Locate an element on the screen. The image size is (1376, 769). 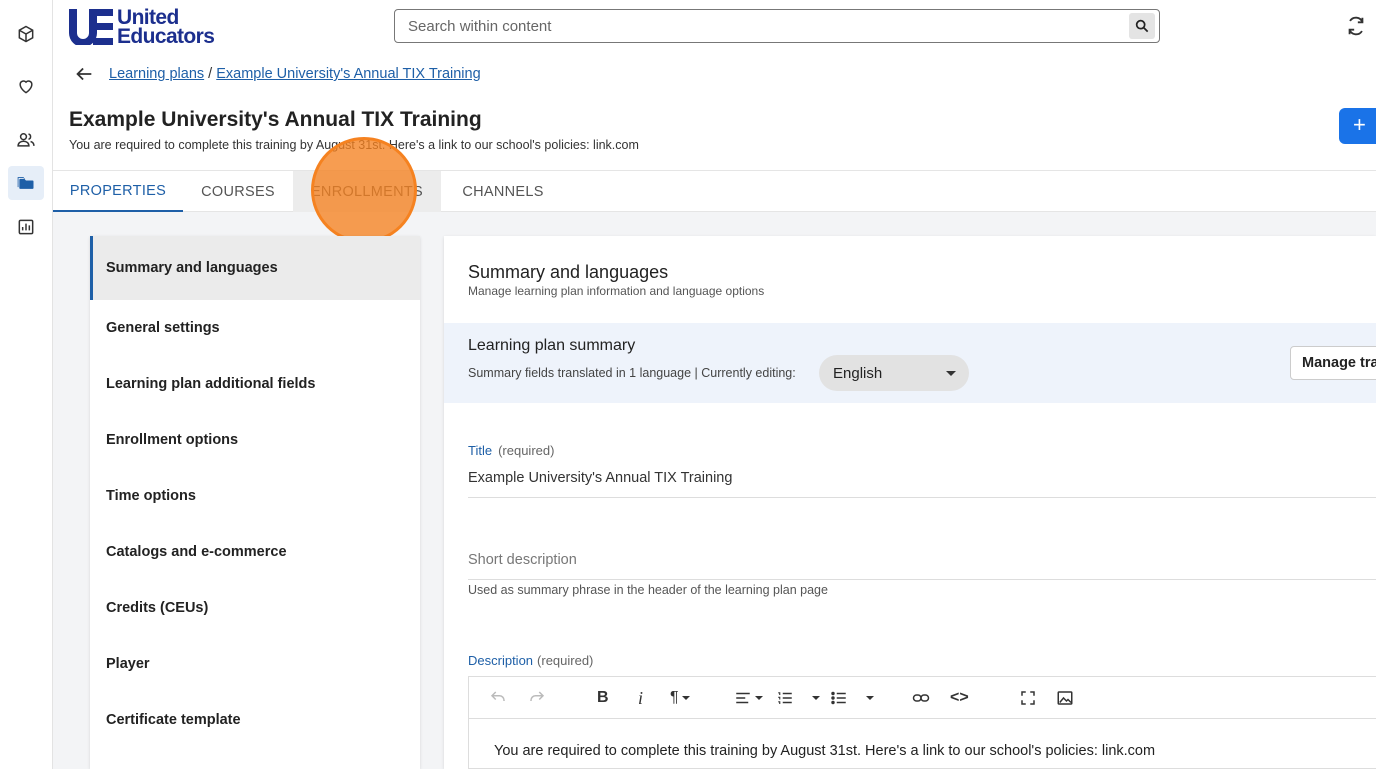
manage-translations-button: Manage translations is located at coordinates (1333, 363).